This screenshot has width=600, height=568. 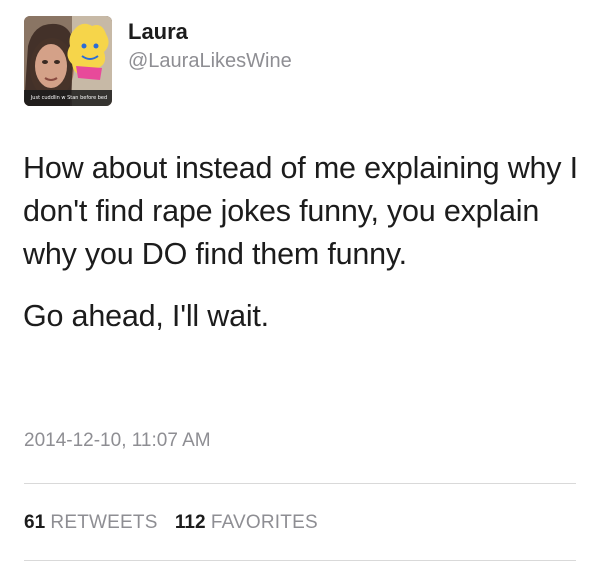 I want to click on author-display-name: Laura, so click(x=158, y=32).